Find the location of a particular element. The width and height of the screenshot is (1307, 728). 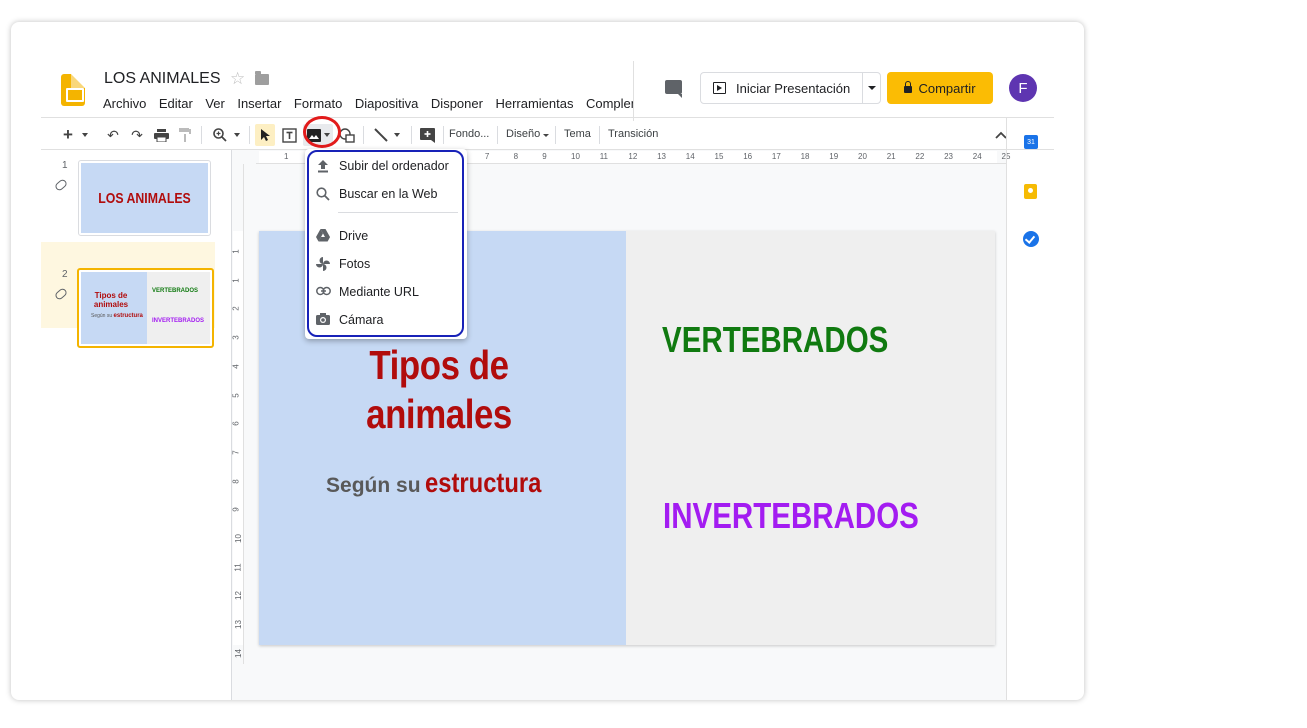

menu-disponer: Disponer is located at coordinates (457, 103).